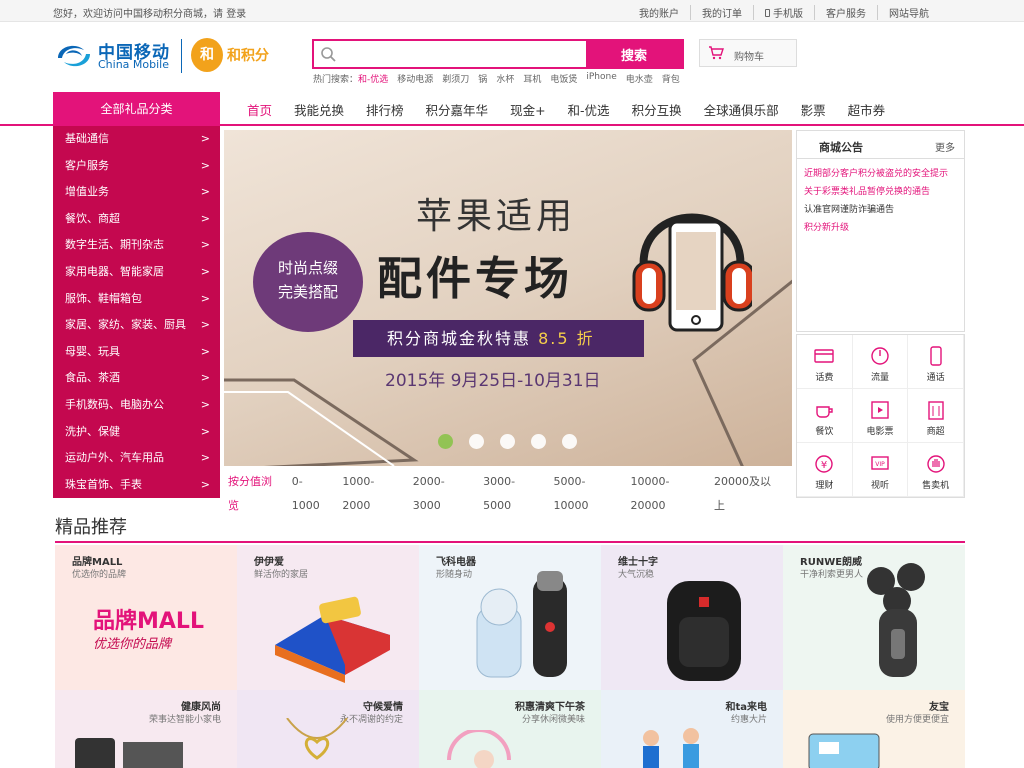 The width and height of the screenshot is (1024, 768). What do you see at coordinates (373, 78) in the screenshot?
I see `hot-search-item: 和-优选` at bounding box center [373, 78].